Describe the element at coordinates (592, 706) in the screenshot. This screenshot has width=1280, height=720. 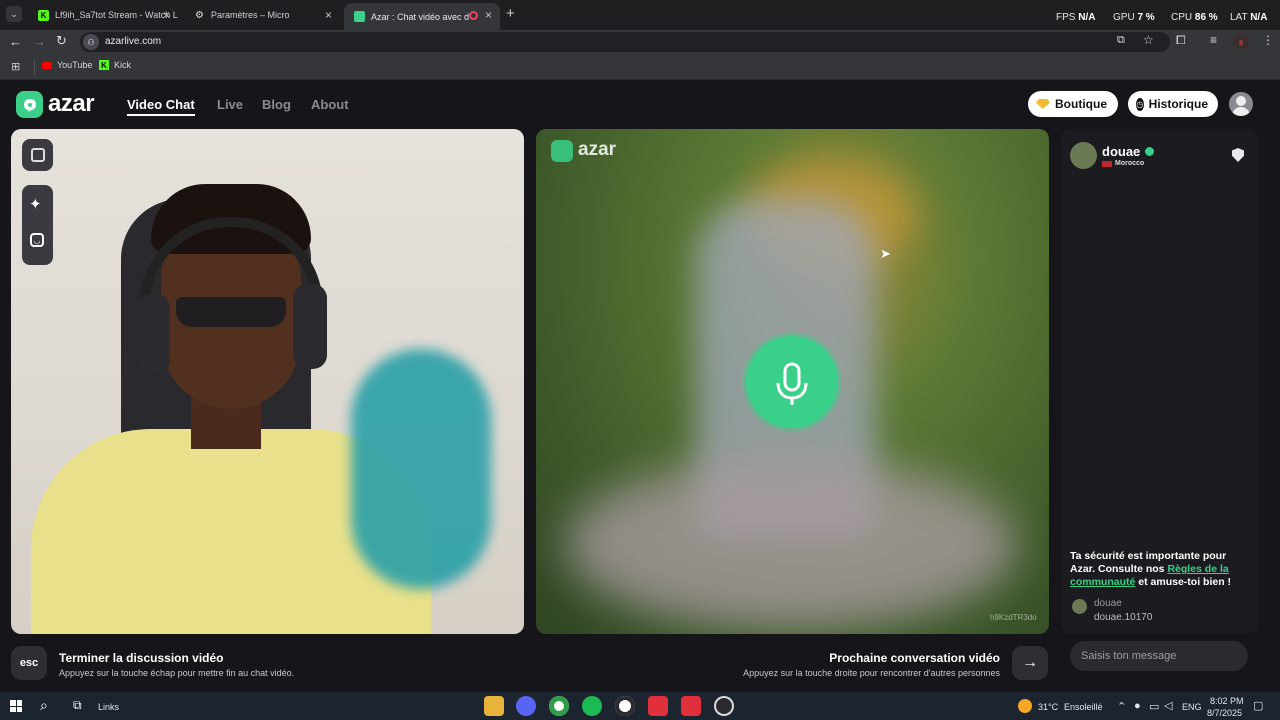
I see `spotify-icon` at that location.